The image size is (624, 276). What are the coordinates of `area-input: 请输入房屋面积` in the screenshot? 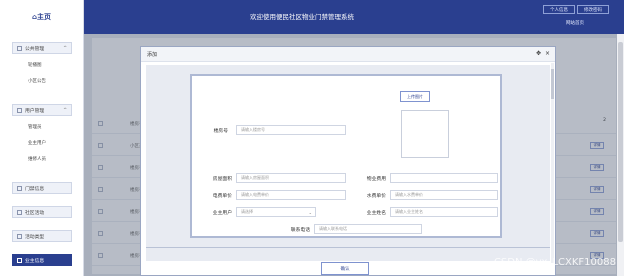 It's located at (291, 178).